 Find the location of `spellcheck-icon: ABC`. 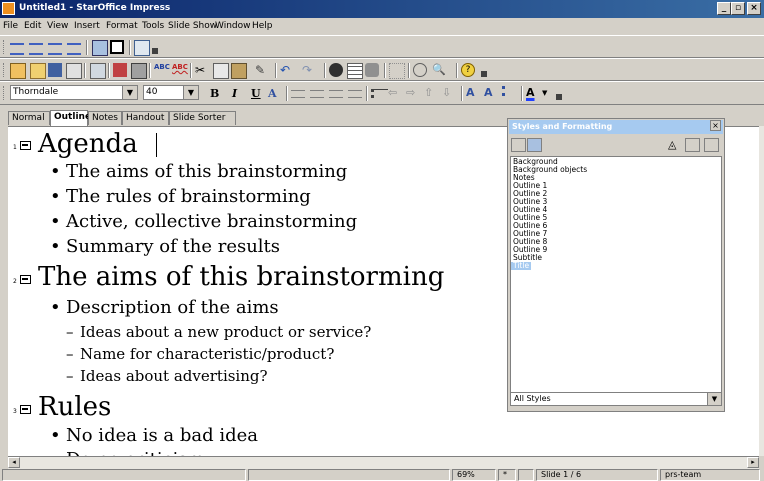

spellcheck-icon: ABC is located at coordinates (162, 70).